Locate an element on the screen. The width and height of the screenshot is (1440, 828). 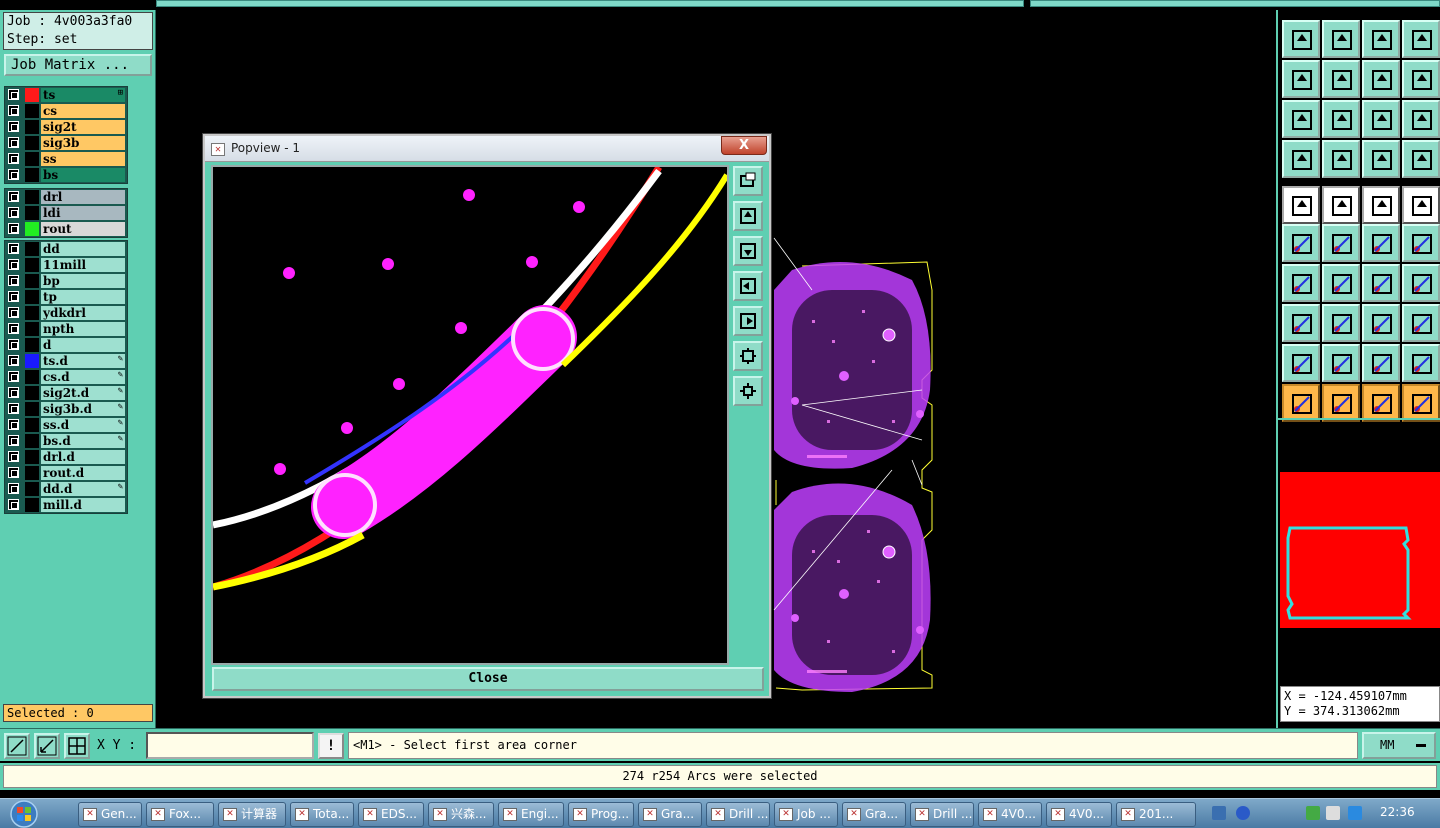
rotate-button is located at coordinates (1381, 283).